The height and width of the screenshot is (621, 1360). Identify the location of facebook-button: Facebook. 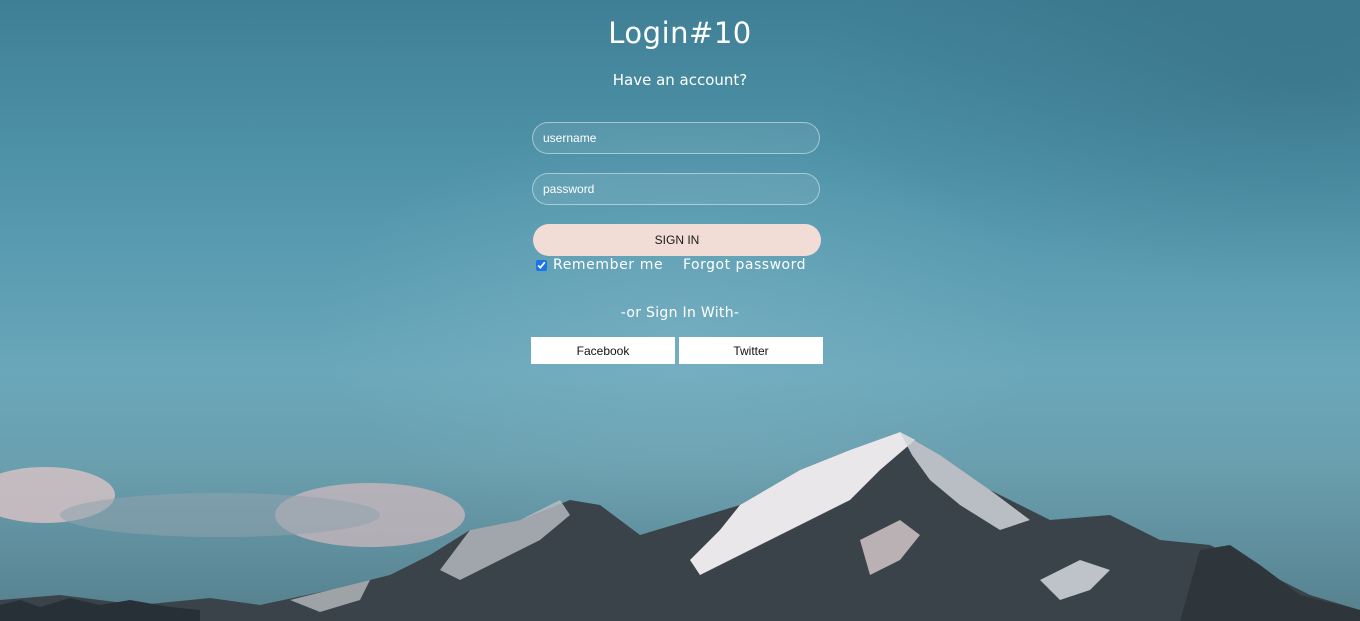
(603, 350).